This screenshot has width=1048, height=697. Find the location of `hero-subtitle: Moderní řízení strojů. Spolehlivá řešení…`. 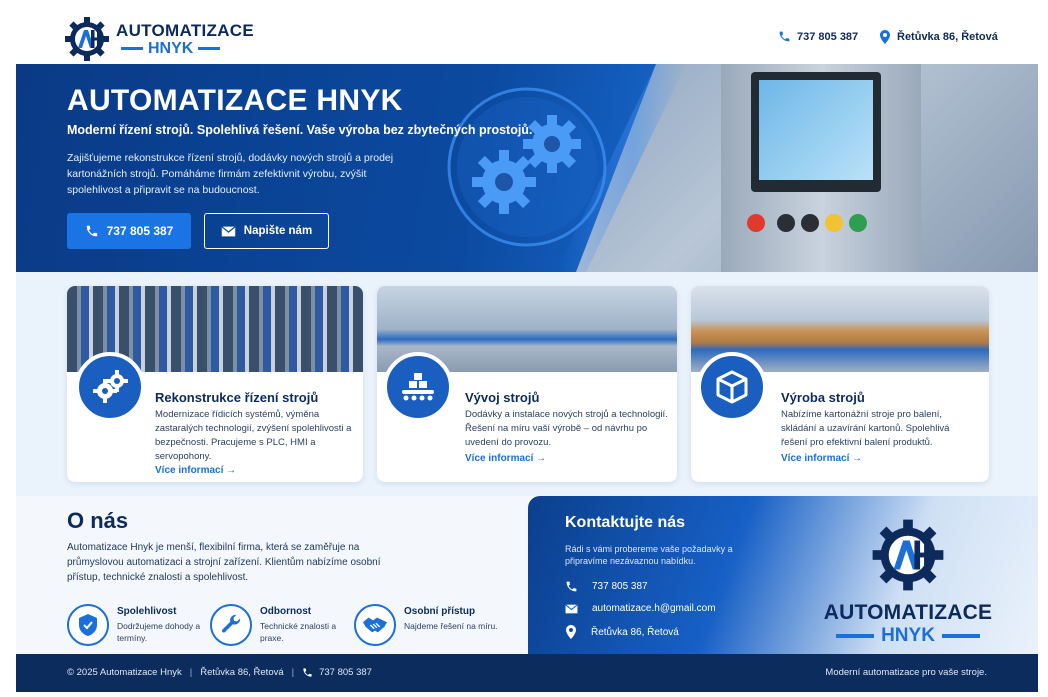

hero-subtitle: Moderní řízení strojů. Spolehlivá řešení… is located at coordinates (300, 130).